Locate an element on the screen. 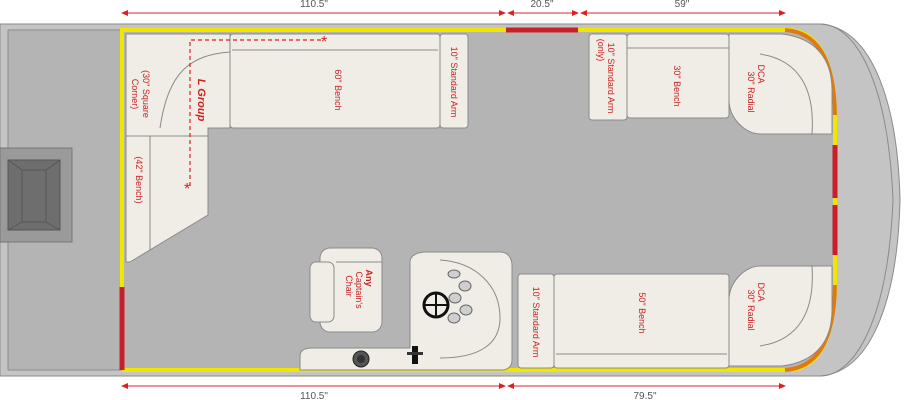 The width and height of the screenshot is (905, 400). label-l-group: L Group is located at coordinates (201, 100).